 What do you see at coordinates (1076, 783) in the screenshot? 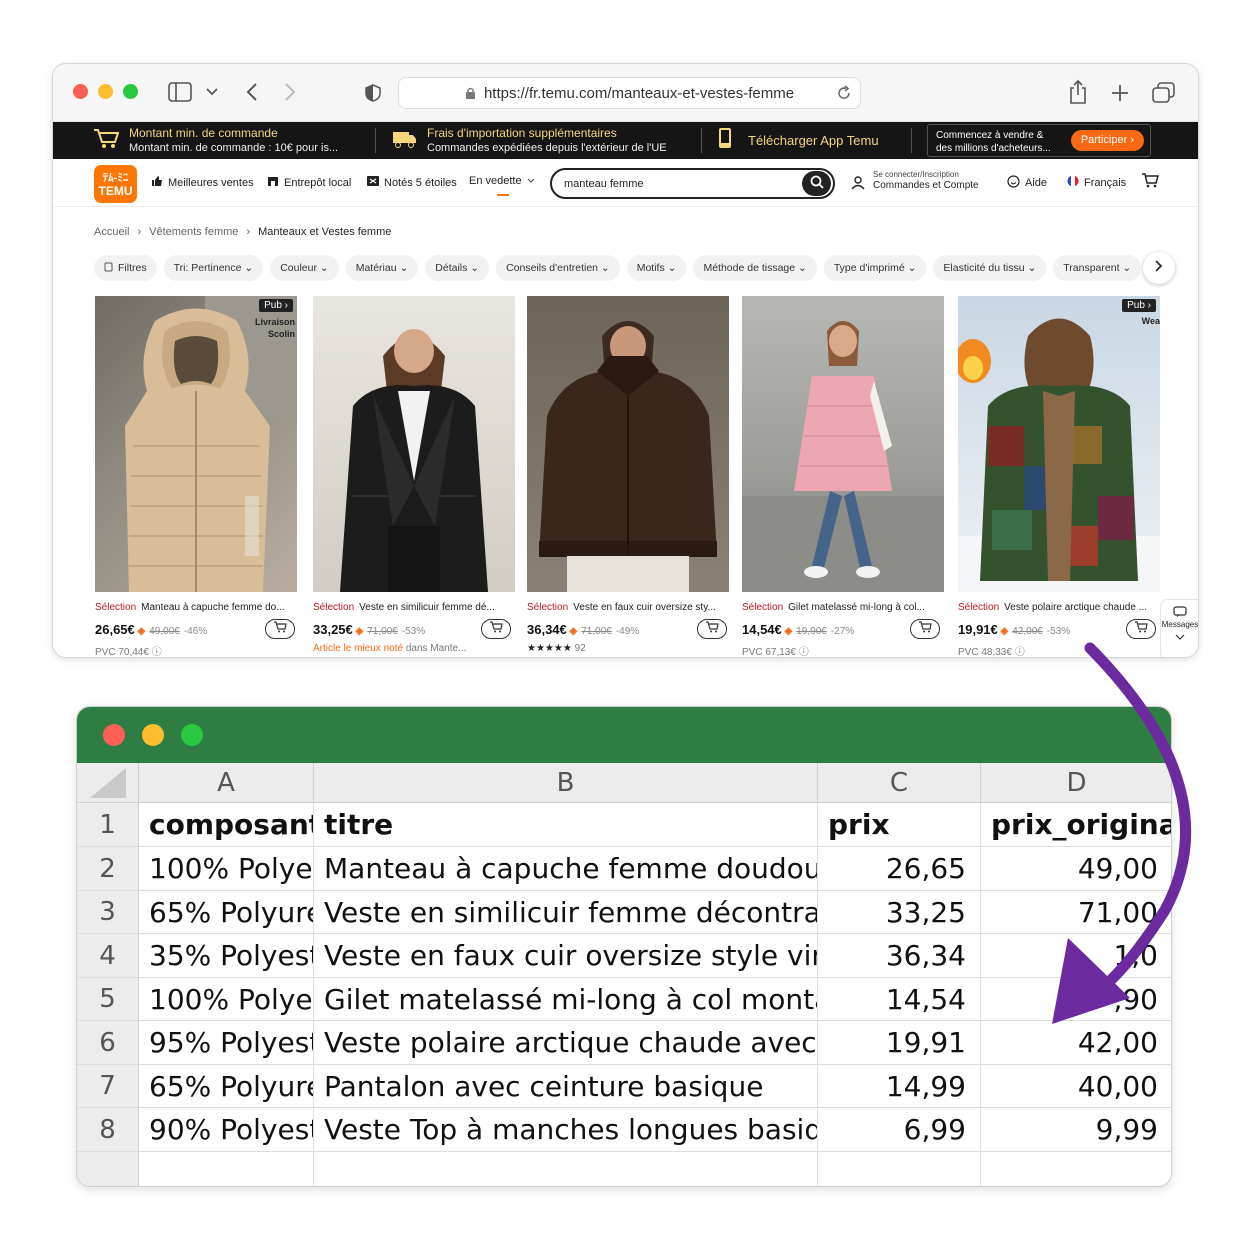
I see `column-header-d: D` at bounding box center [1076, 783].